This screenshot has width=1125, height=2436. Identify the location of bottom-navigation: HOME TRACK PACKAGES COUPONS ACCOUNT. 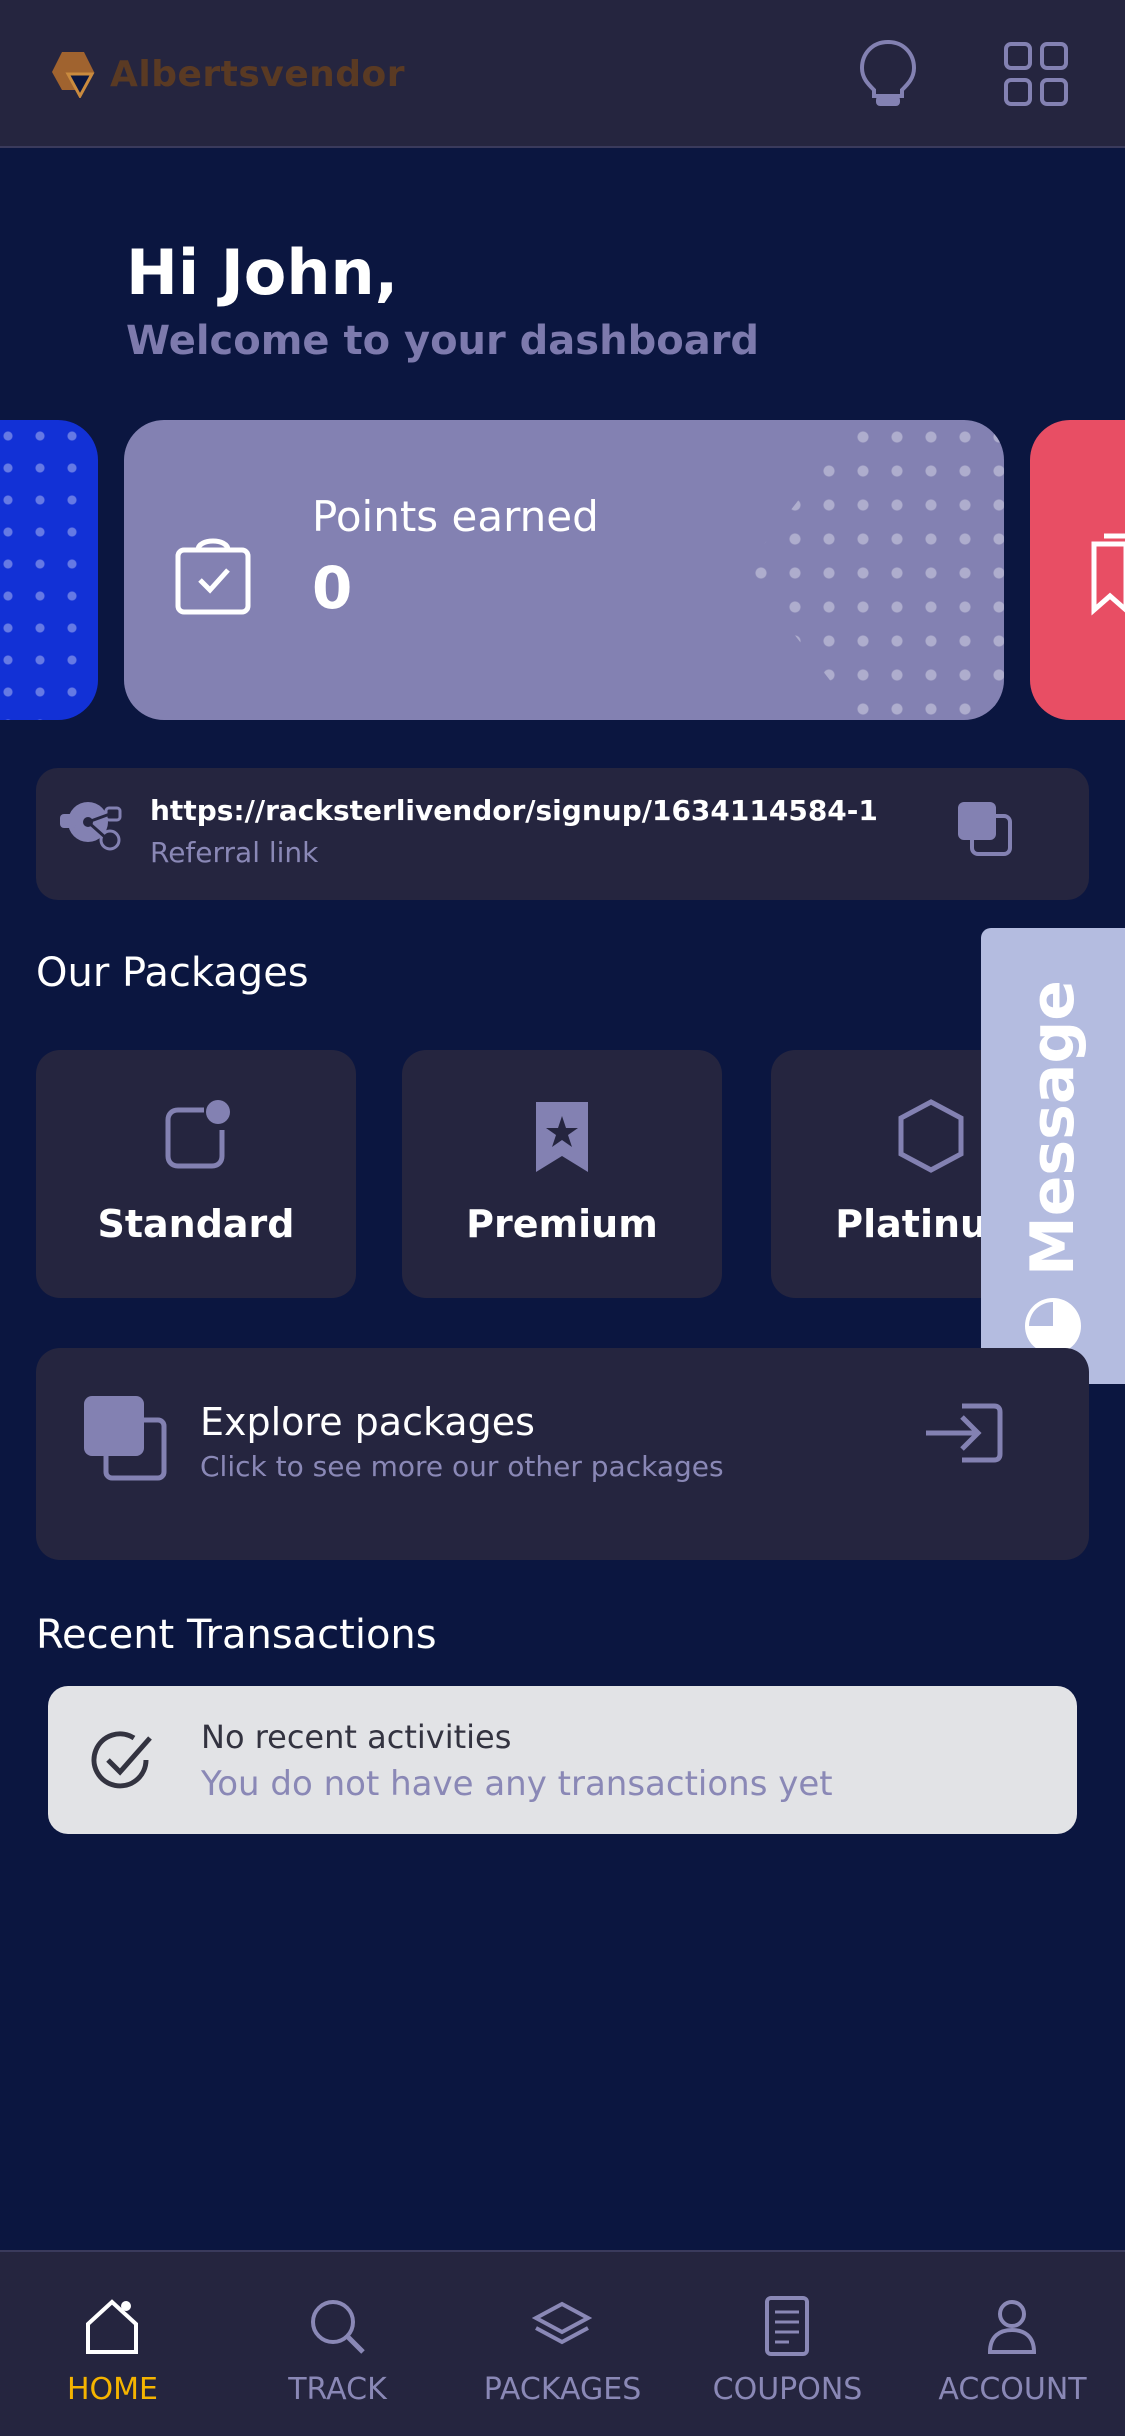
(562, 2343).